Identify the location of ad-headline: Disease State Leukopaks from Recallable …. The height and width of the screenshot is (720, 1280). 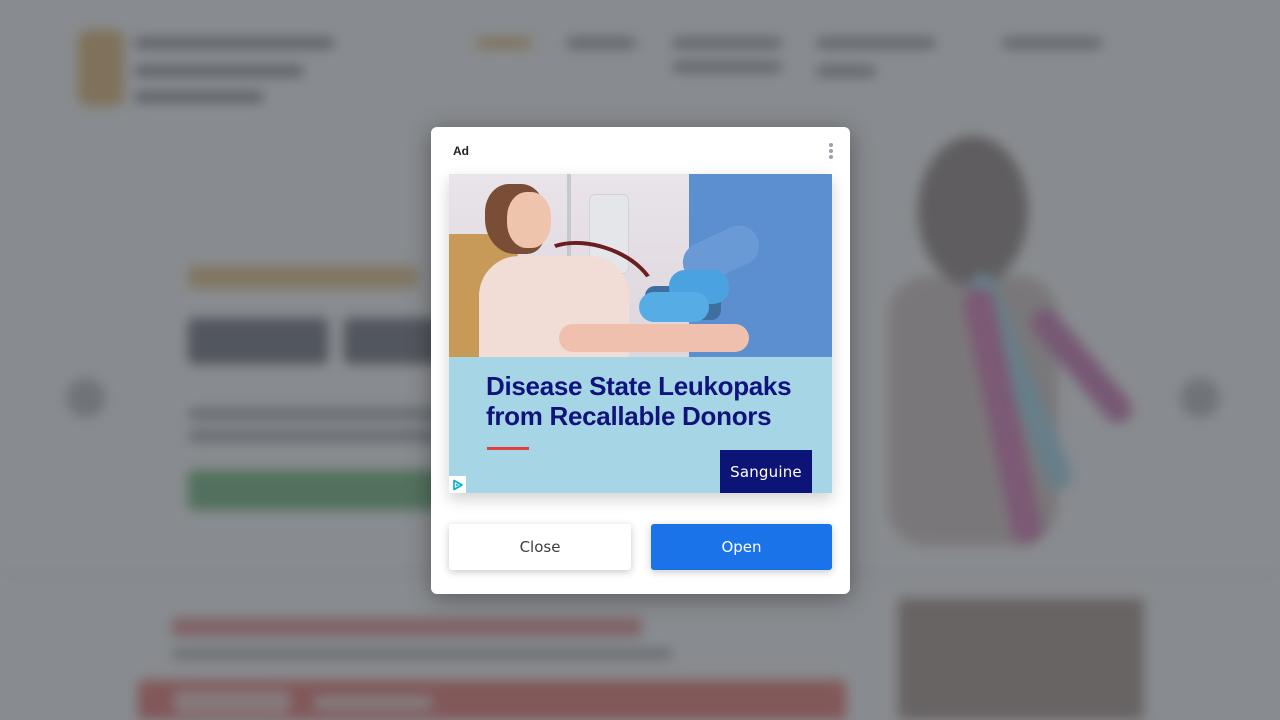
(646, 401).